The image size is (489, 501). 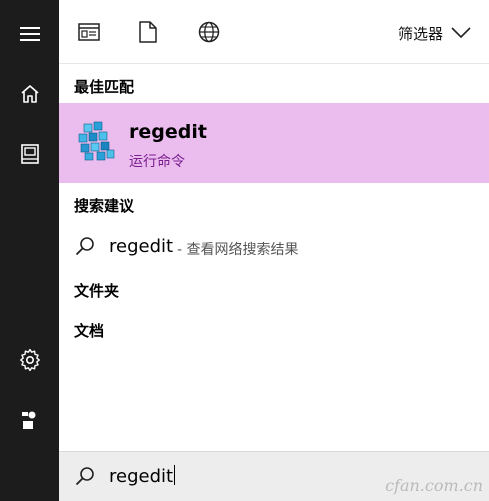 What do you see at coordinates (29, 420) in the screenshot?
I see `feedback-icon` at bounding box center [29, 420].